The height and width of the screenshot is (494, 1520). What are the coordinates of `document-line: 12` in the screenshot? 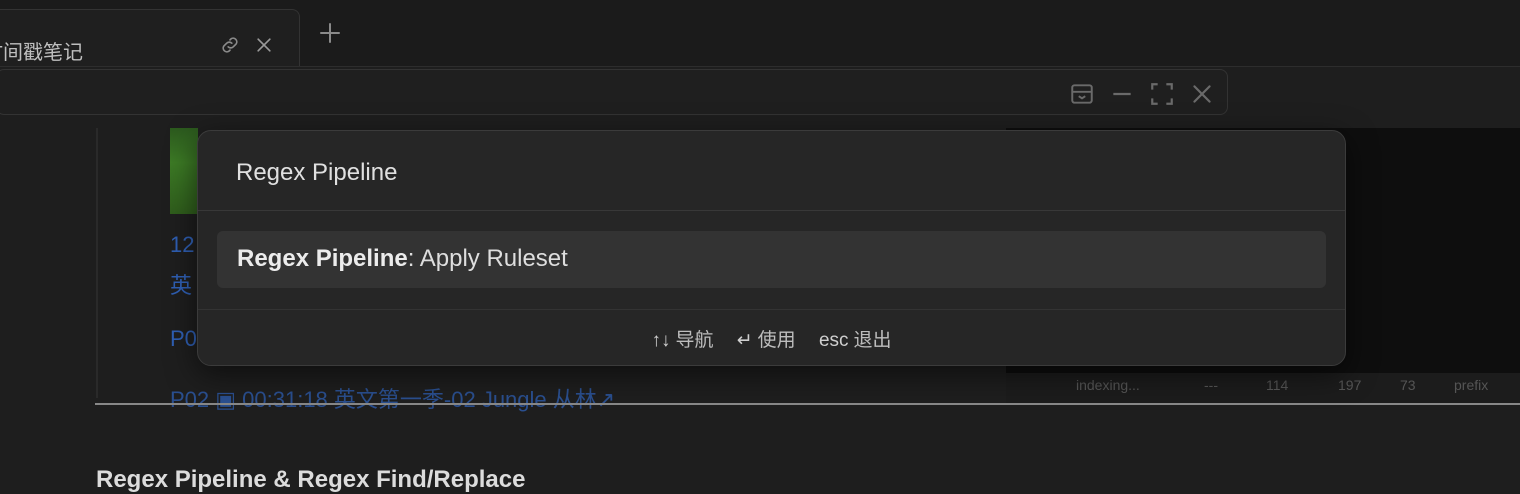 It's located at (182, 245).